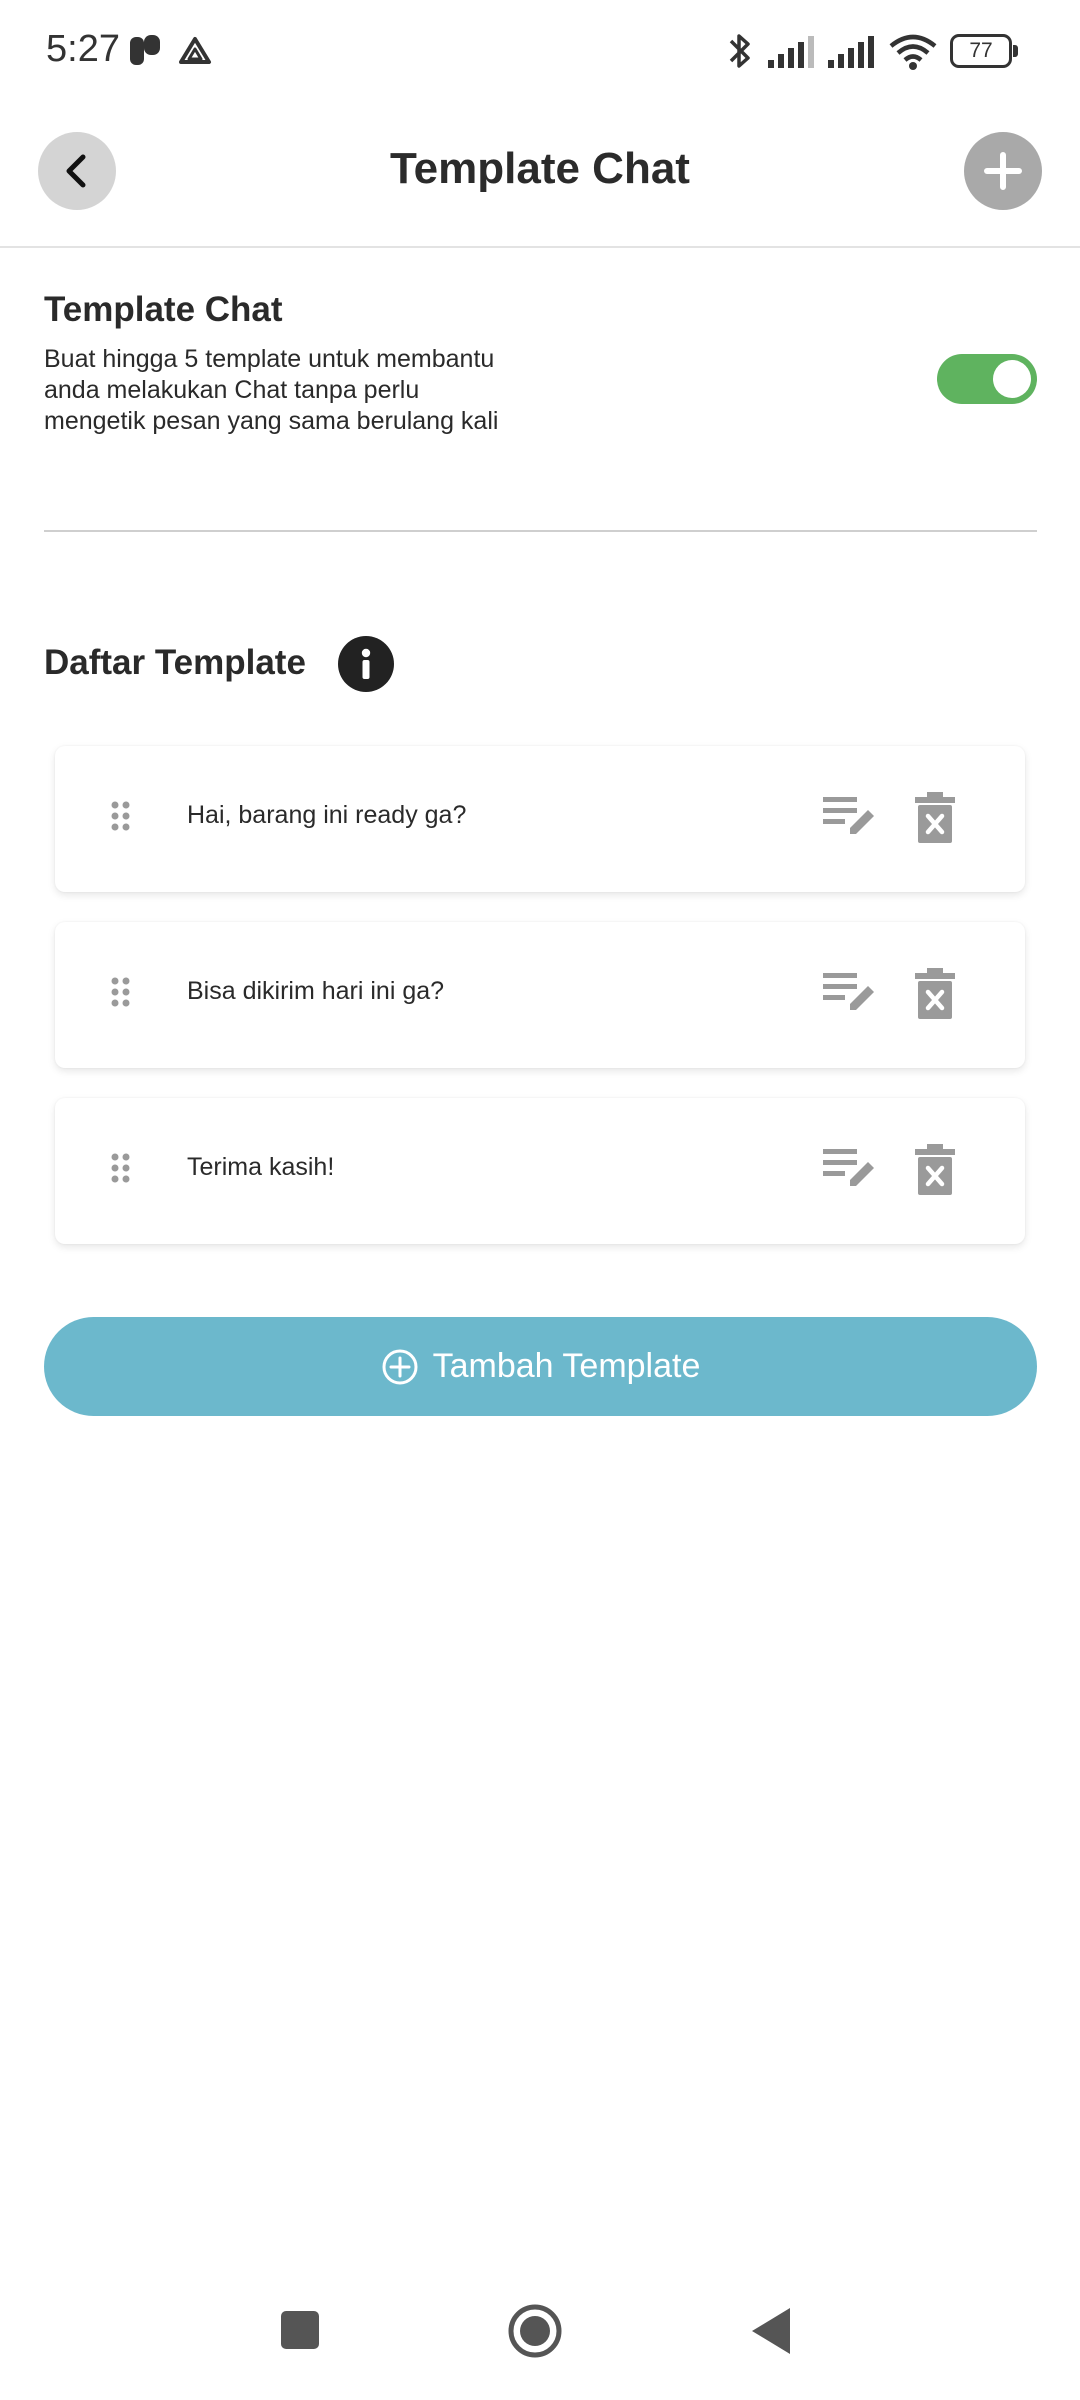 The width and height of the screenshot is (1080, 2400). I want to click on plus-circle-icon, so click(400, 1366).